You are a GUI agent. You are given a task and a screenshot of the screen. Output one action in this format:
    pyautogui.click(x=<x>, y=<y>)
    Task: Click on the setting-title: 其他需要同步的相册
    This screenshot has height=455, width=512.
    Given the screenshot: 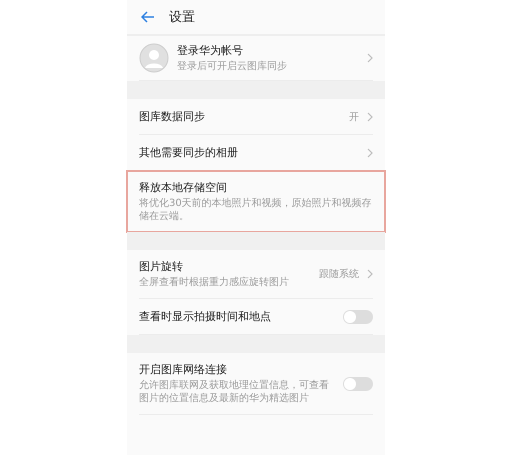 What is the action you would take?
    pyautogui.click(x=189, y=152)
    